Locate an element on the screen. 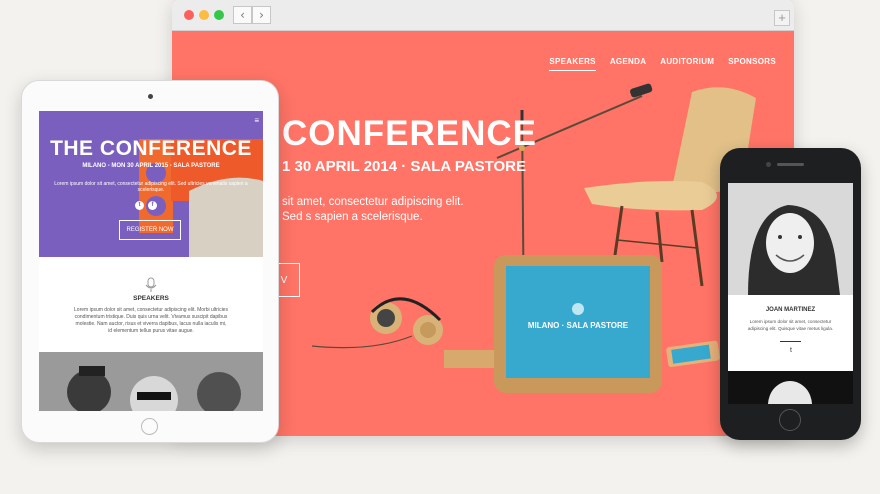  register-button: REGISTER NOW is located at coordinates (150, 230).